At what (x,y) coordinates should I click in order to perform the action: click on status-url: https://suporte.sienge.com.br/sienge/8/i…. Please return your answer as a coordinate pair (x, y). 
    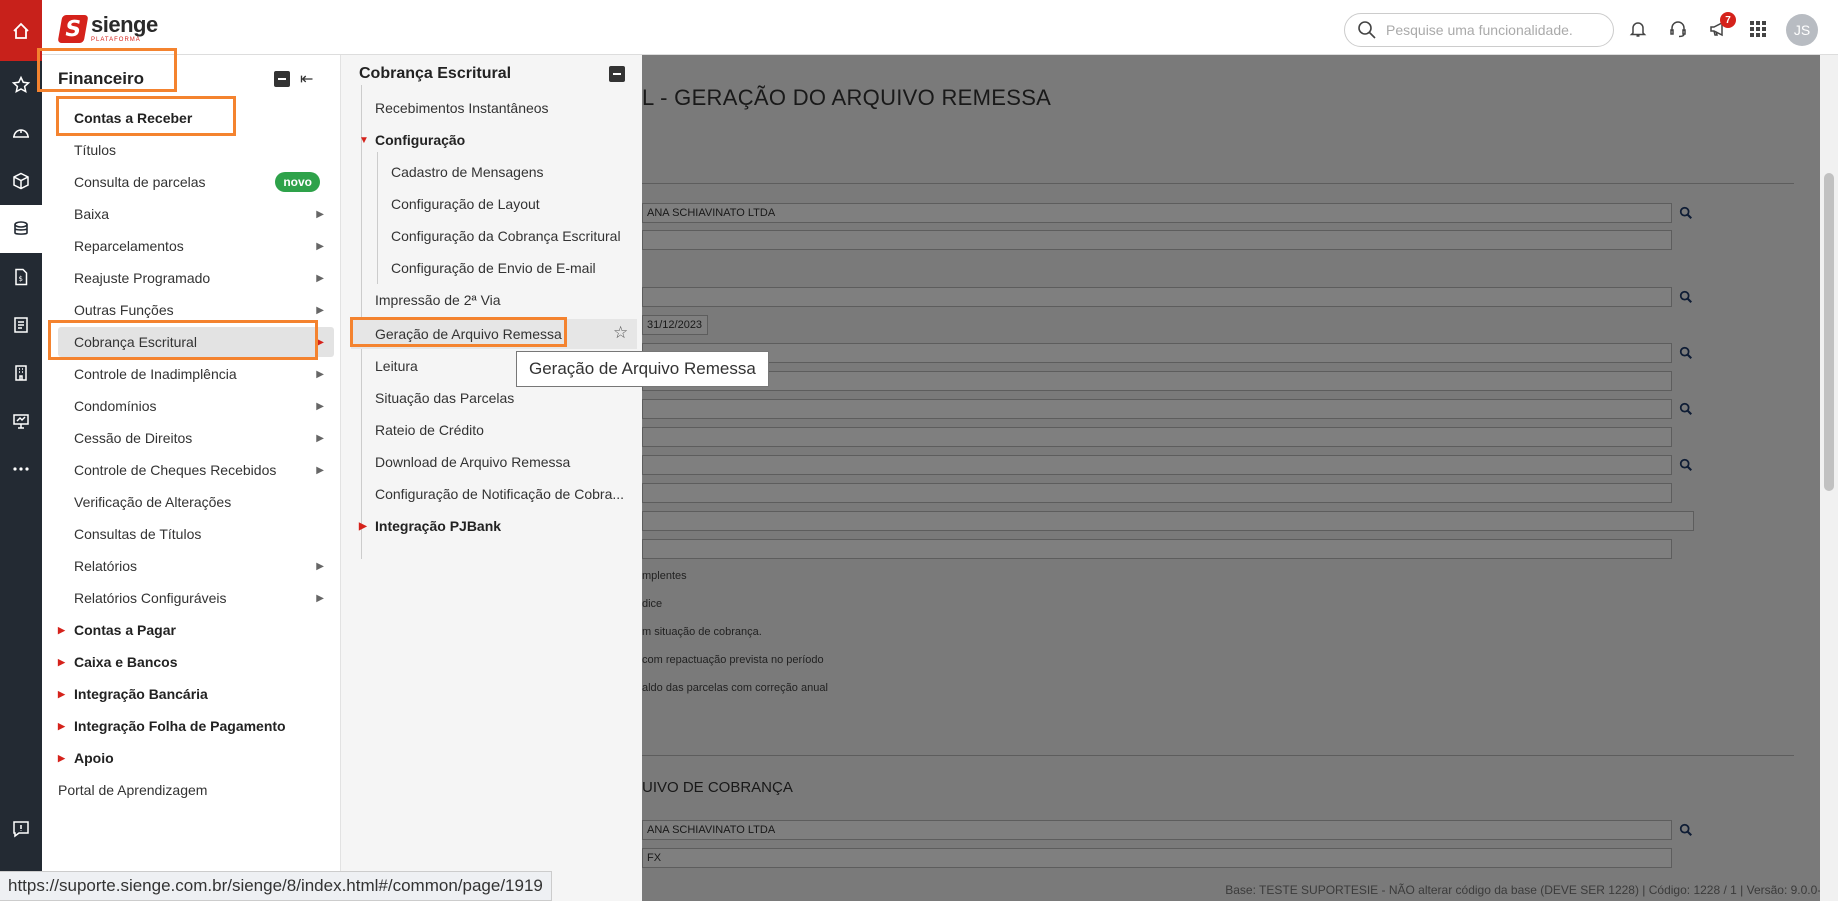
    Looking at the image, I should click on (276, 886).